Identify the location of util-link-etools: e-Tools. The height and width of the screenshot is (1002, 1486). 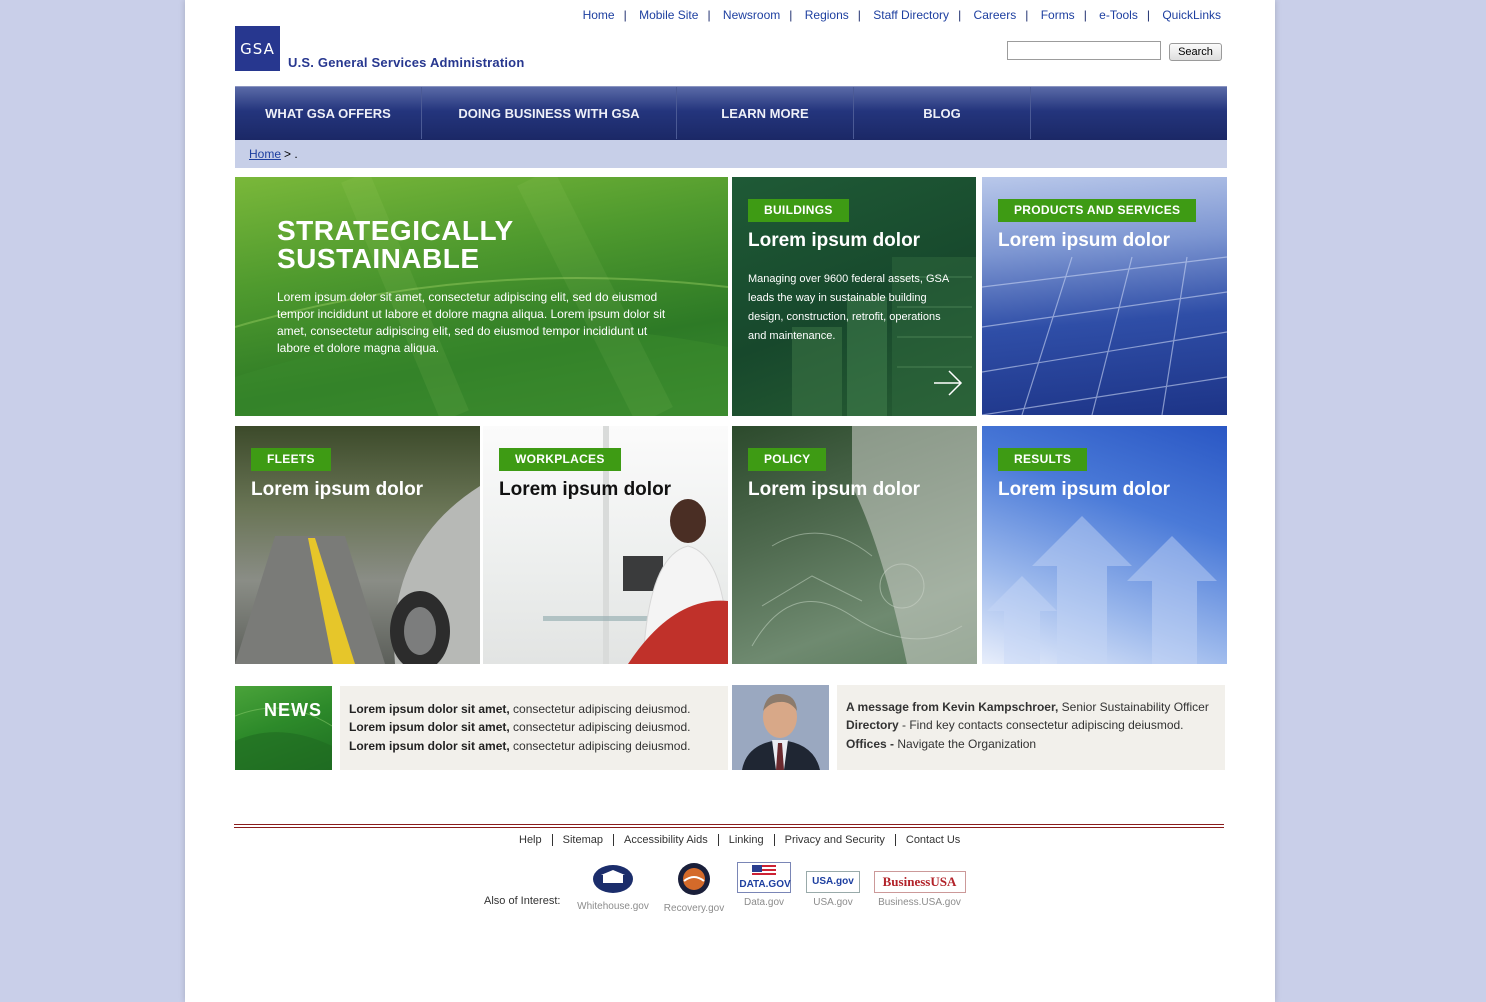
(1118, 15).